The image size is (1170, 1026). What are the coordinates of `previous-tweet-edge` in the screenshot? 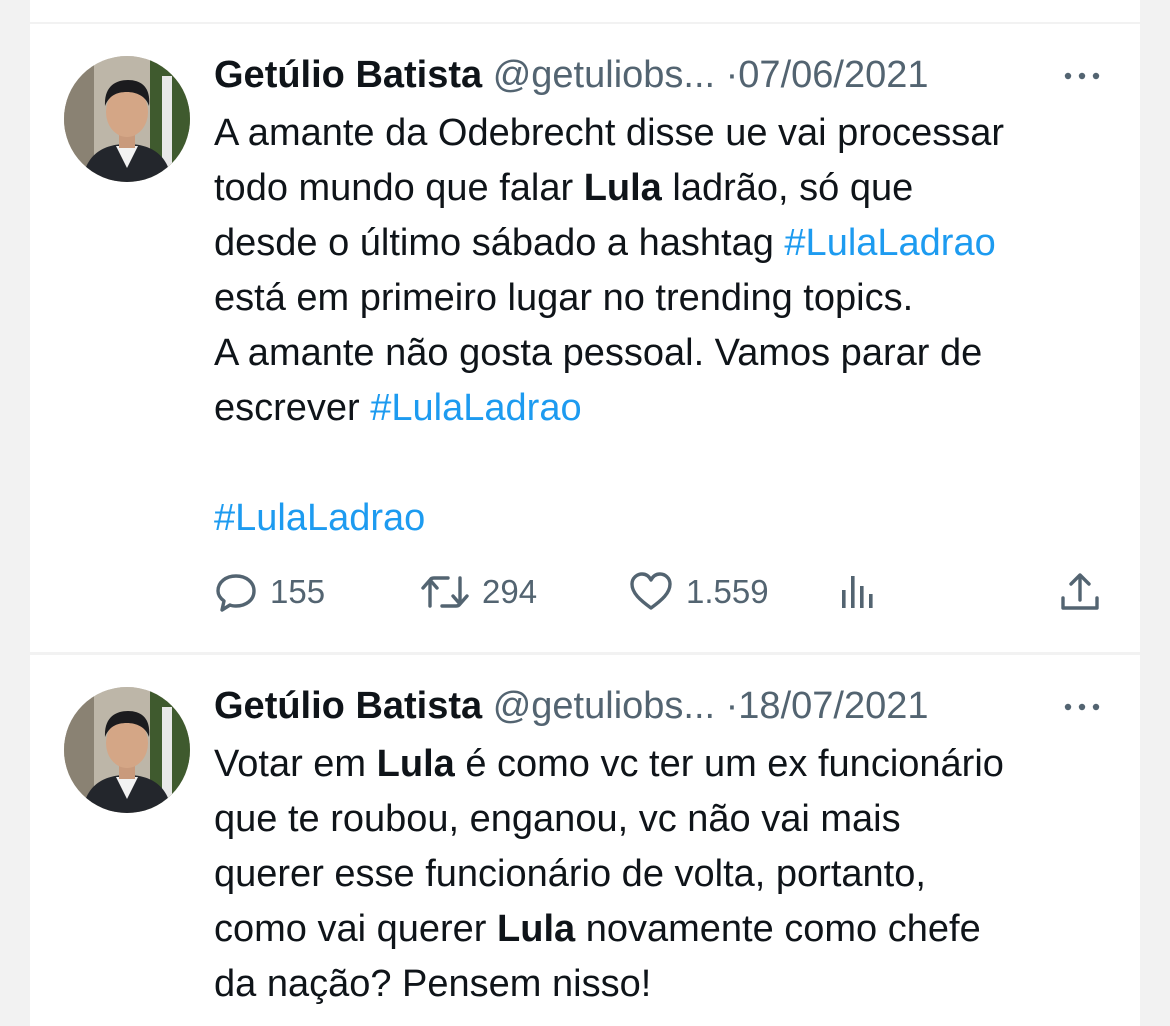 It's located at (585, 11).